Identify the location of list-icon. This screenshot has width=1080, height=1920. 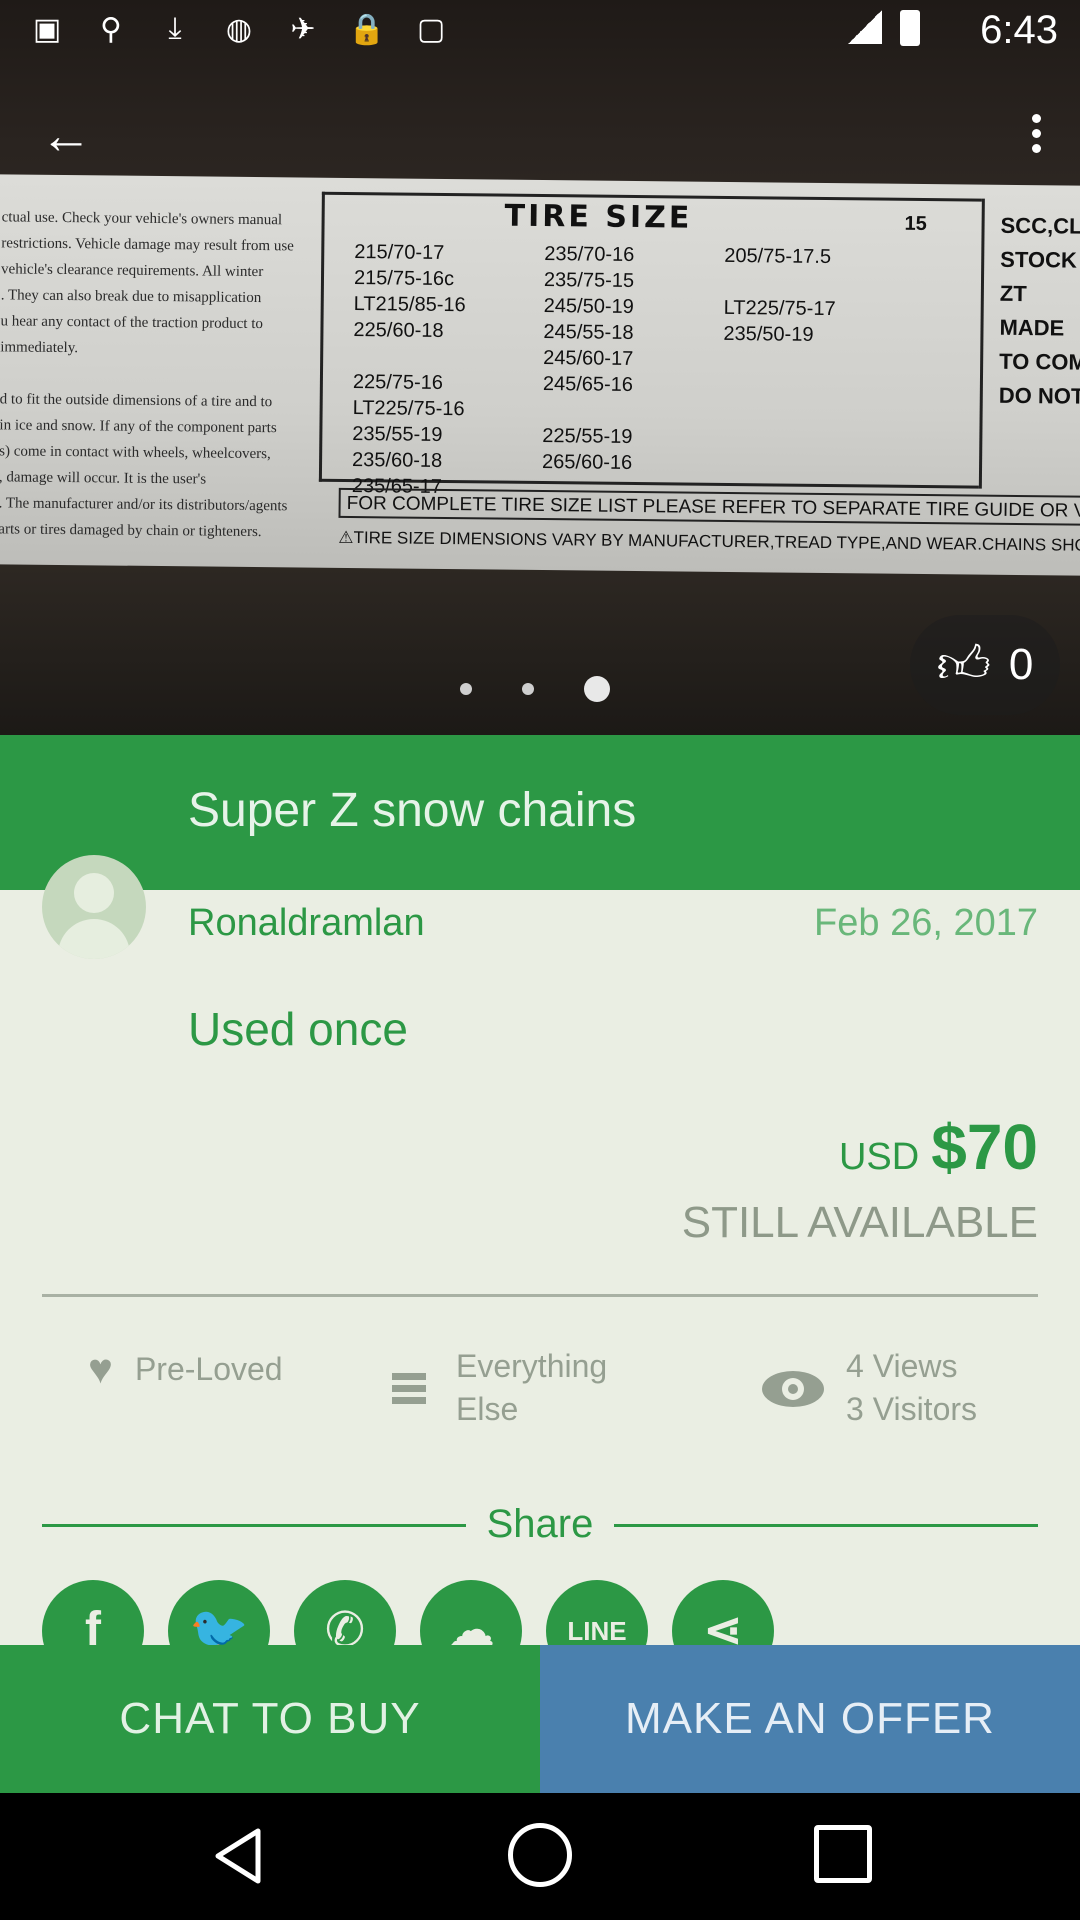
(409, 1388).